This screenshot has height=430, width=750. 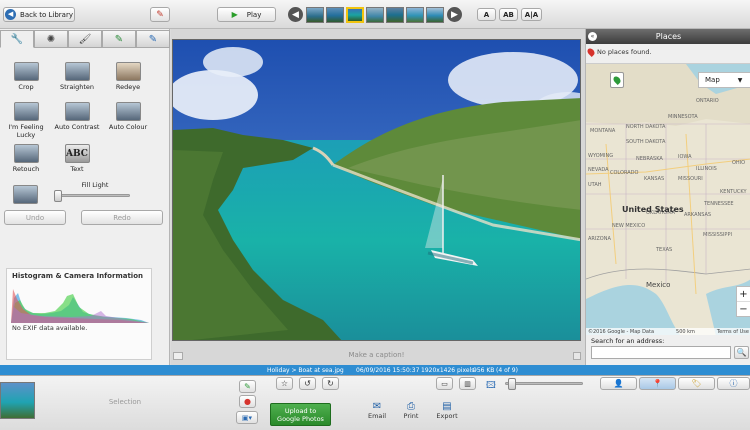 I want to click on info-button: ⓘ, so click(x=733, y=383).